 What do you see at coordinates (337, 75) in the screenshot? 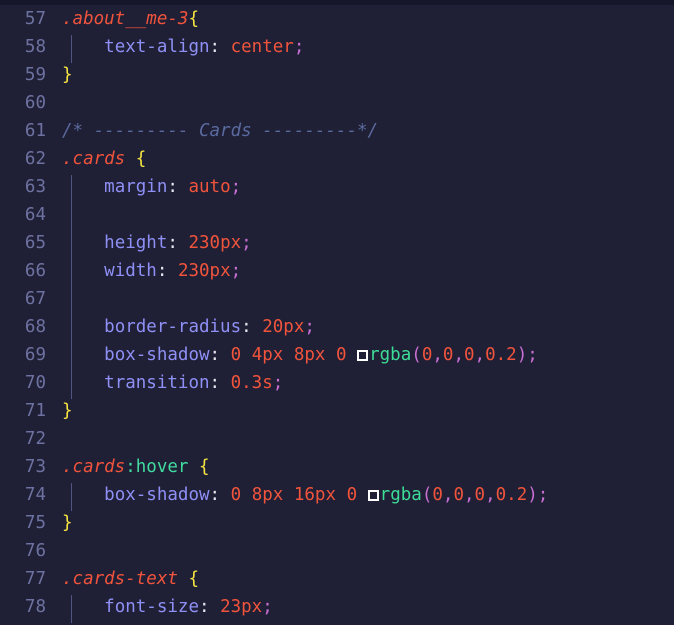
I see `code-line: 59}` at bounding box center [337, 75].